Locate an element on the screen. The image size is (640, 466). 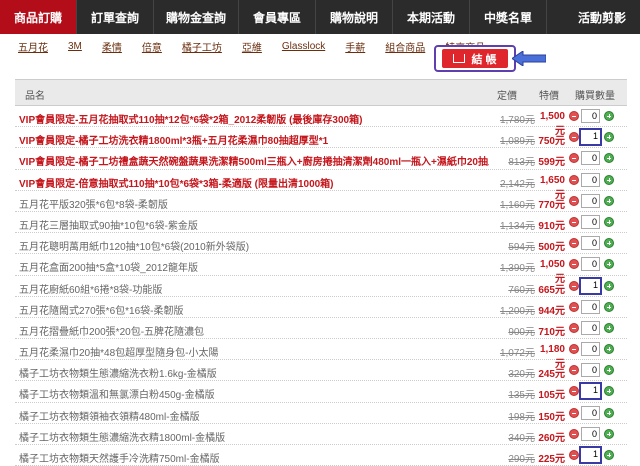
checkout-button: 結 帳 is located at coordinates (475, 58).